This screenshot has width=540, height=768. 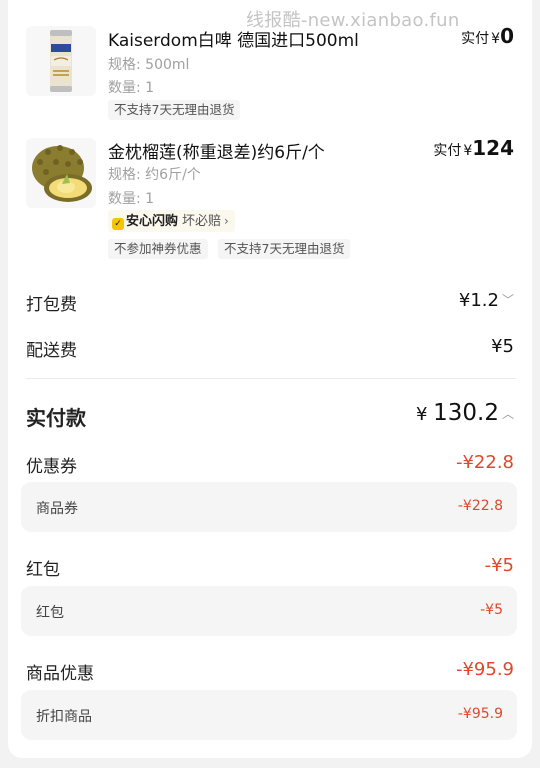 I want to click on product-discount-detail: 折扣商品 -¥95.9, so click(x=269, y=715).